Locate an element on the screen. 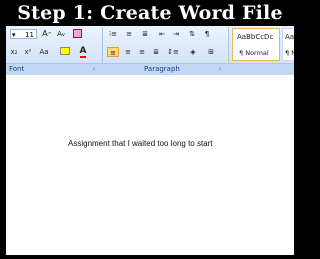 The width and height of the screenshot is (320, 259). superscript-button: x² is located at coordinates (28, 52).